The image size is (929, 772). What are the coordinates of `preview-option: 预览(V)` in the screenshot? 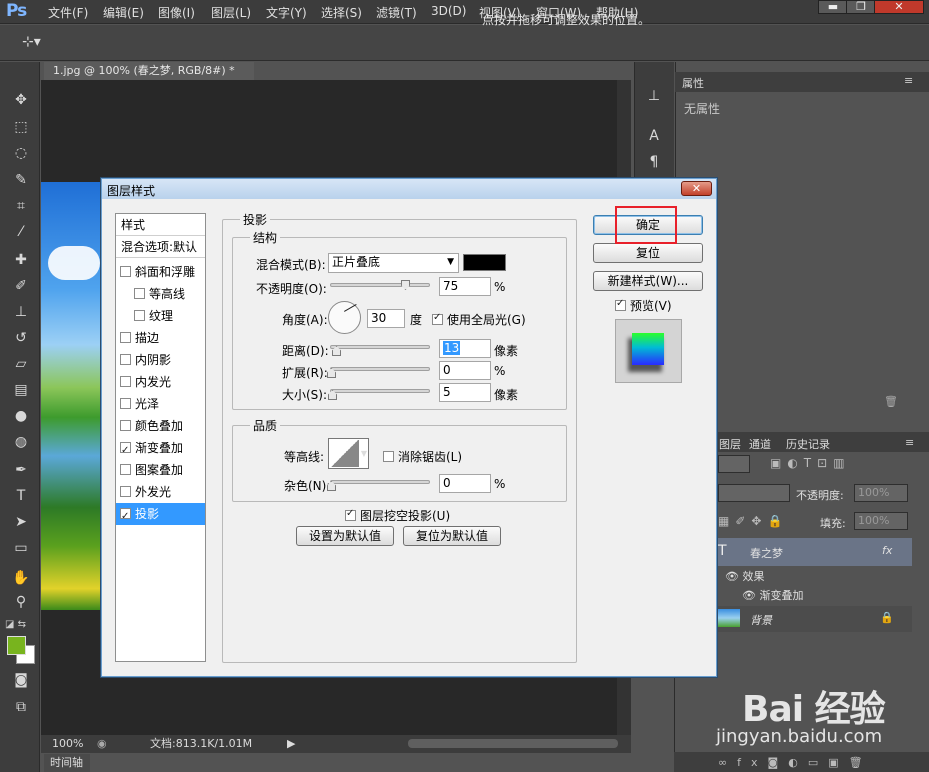 It's located at (643, 305).